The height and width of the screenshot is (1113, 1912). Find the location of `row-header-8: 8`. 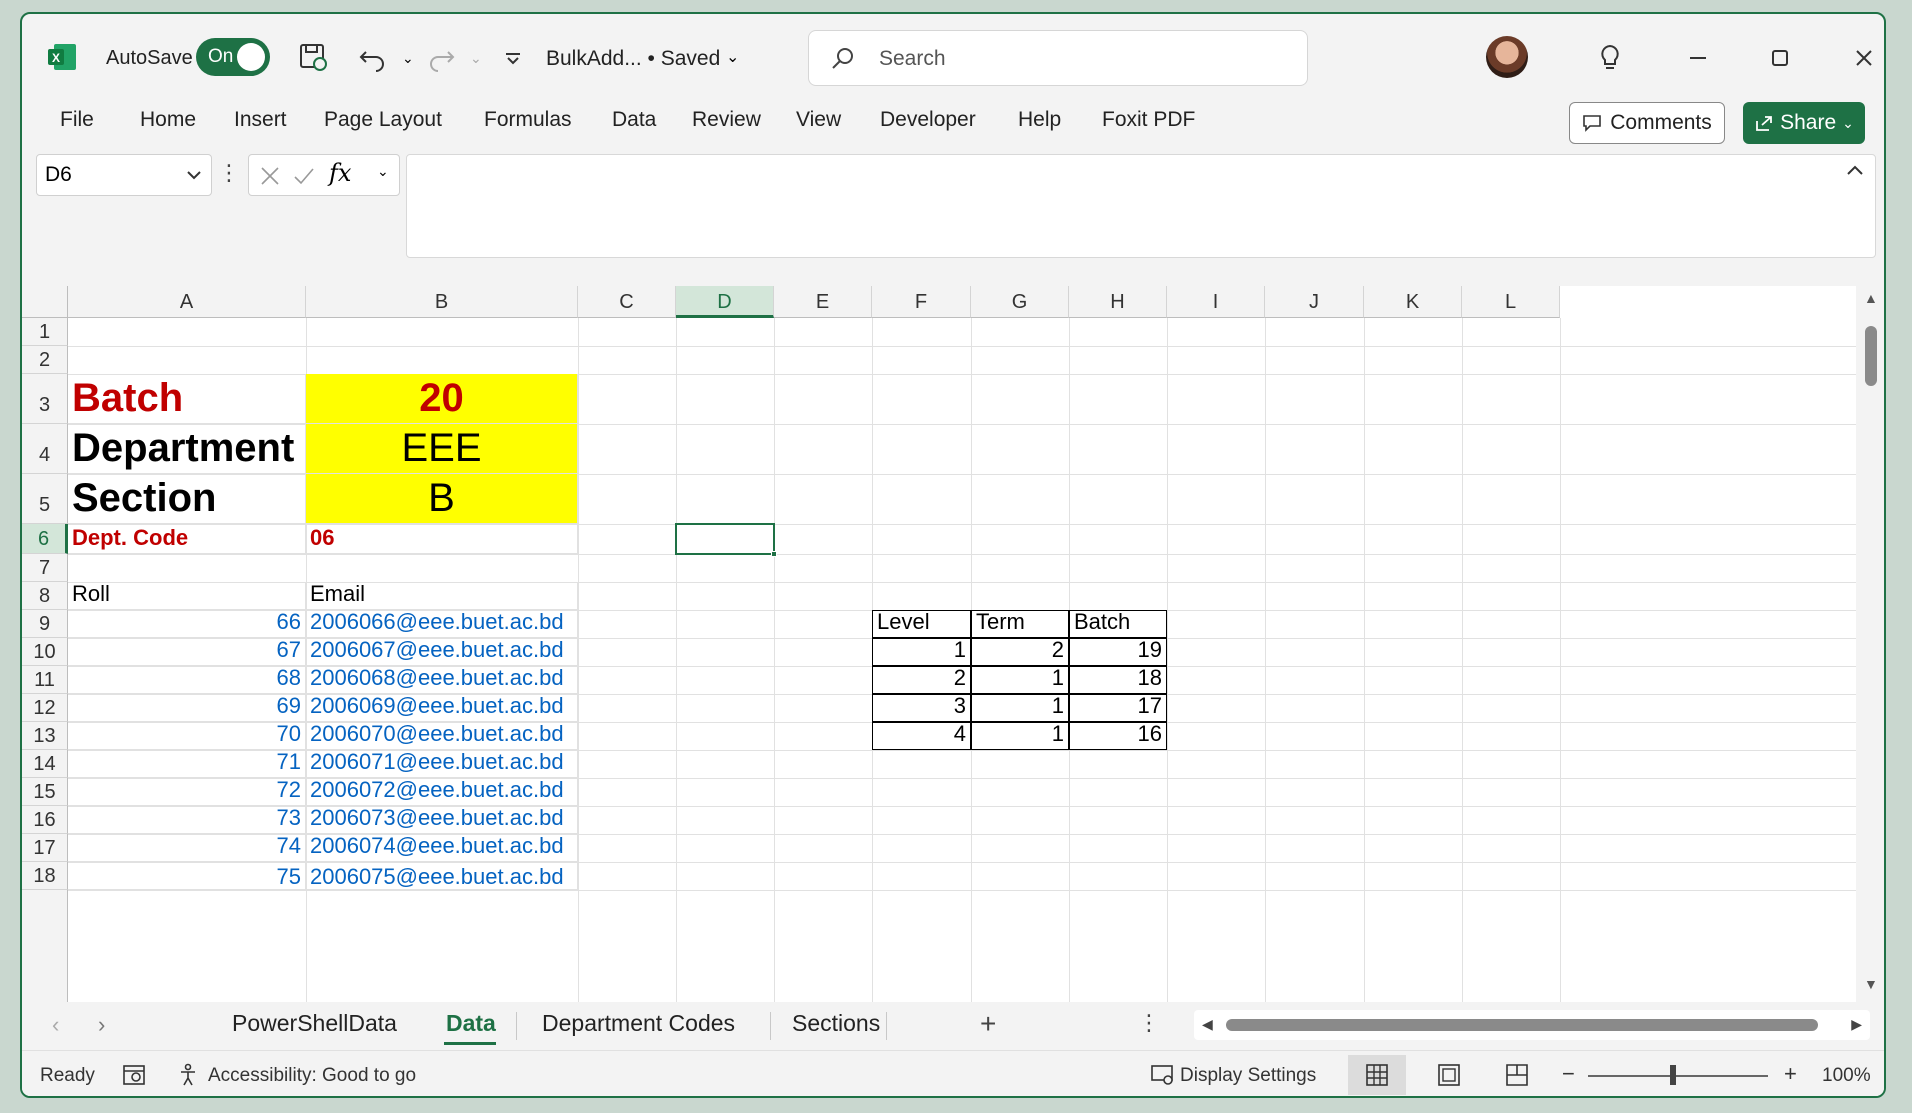

row-header-8: 8 is located at coordinates (45, 596).